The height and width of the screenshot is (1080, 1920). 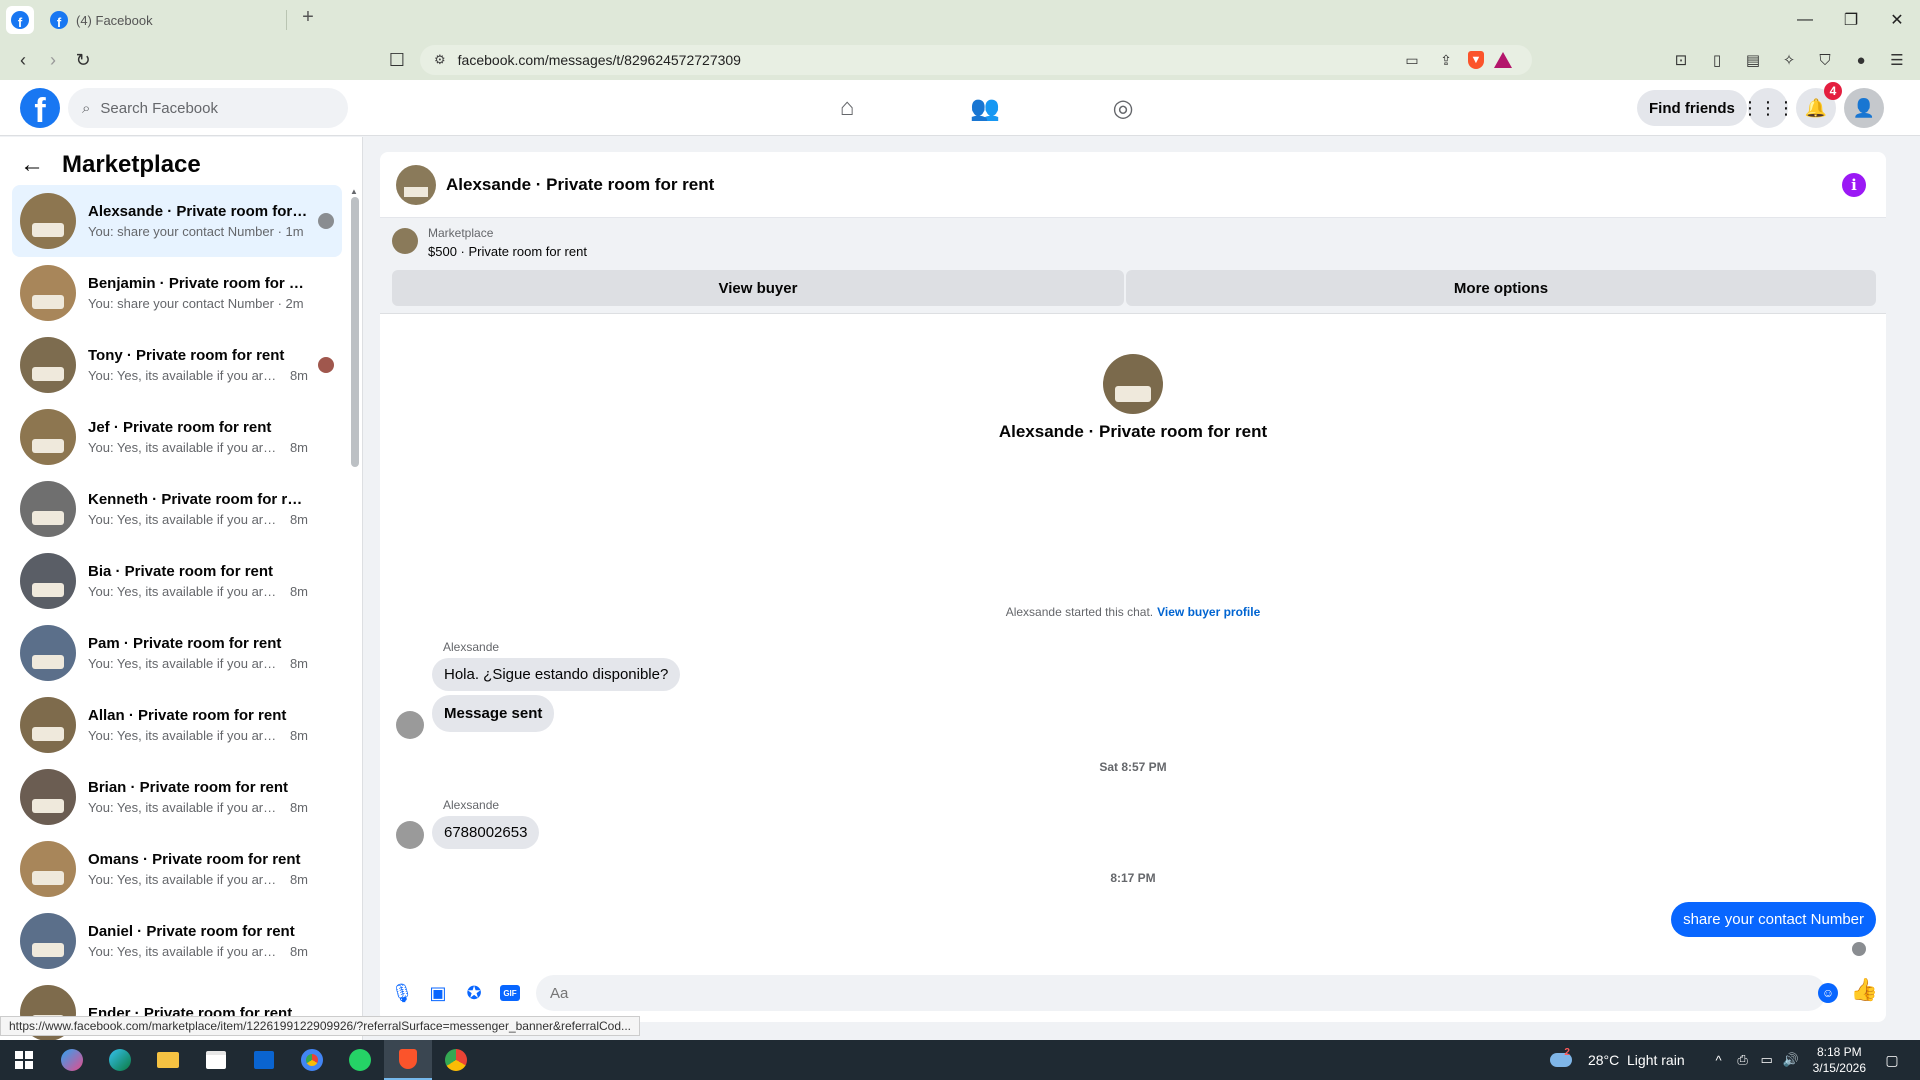 What do you see at coordinates (758, 288) in the screenshot?
I see `view-buyer-button: View buyer` at bounding box center [758, 288].